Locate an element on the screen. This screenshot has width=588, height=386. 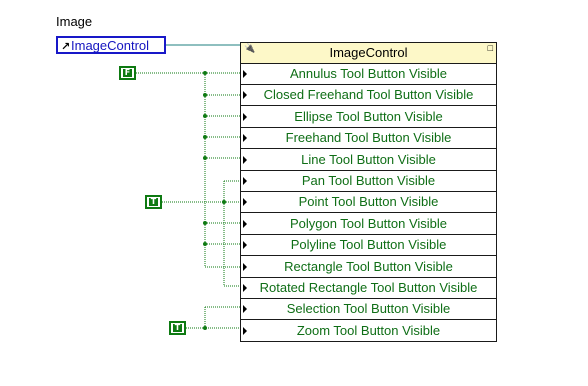
false-constant-wire is located at coordinates (188, 170).